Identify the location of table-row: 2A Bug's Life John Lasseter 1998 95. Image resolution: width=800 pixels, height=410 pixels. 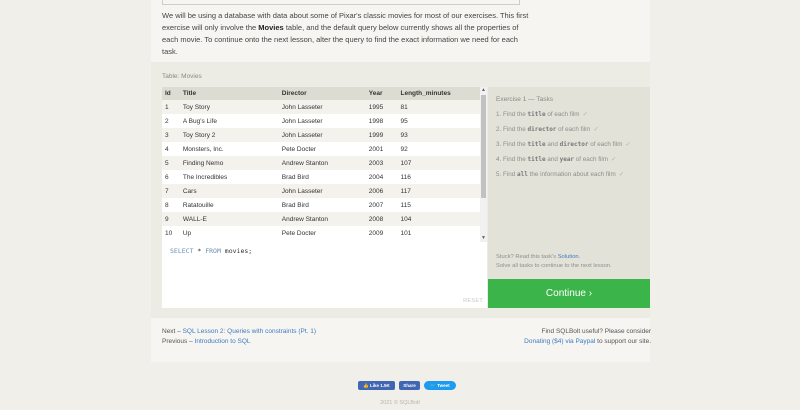
(321, 121).